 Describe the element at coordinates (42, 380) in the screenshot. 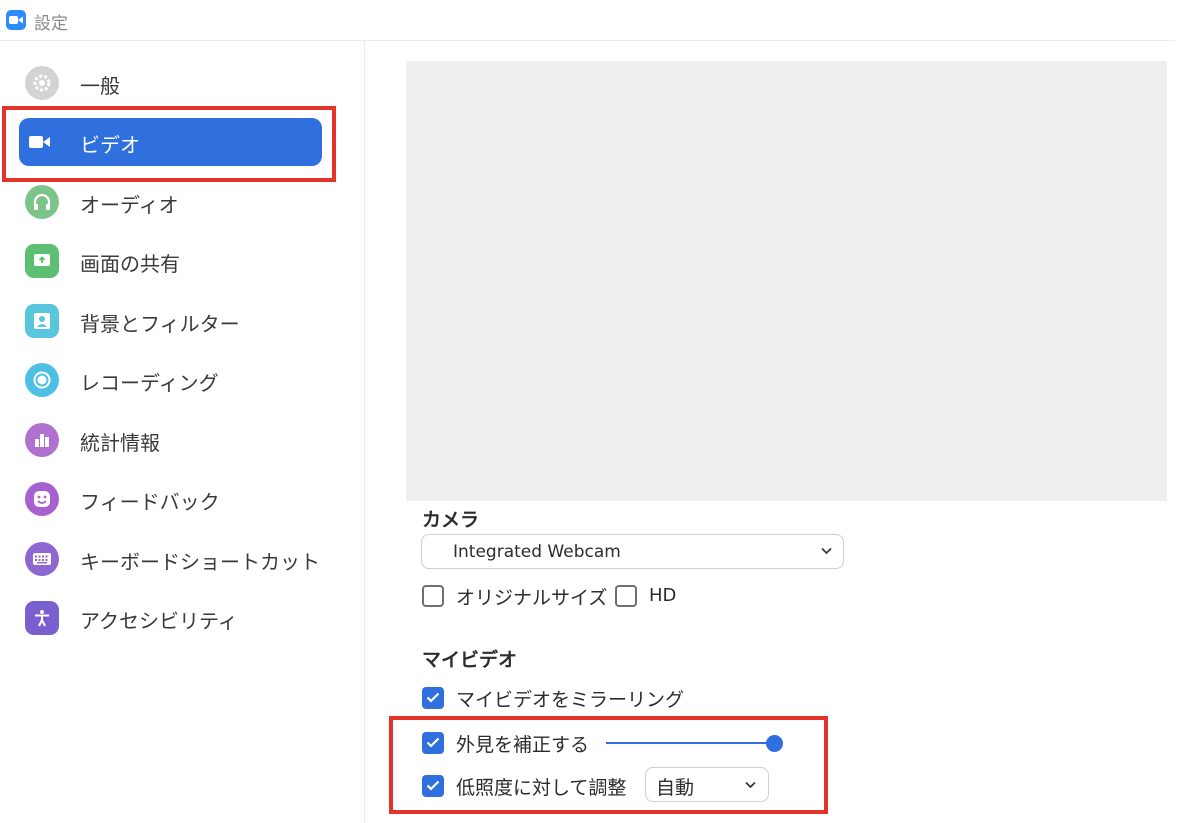

I see `record-icon` at that location.